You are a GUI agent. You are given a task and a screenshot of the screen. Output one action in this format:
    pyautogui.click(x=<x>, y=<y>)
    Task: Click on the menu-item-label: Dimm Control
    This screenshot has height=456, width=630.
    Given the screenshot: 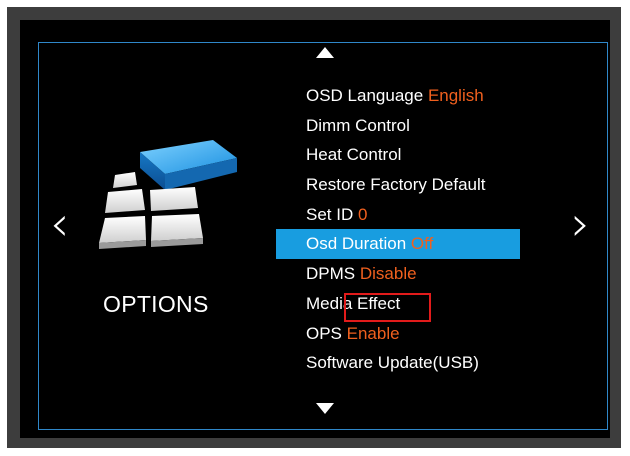 What is the action you would take?
    pyautogui.click(x=358, y=125)
    